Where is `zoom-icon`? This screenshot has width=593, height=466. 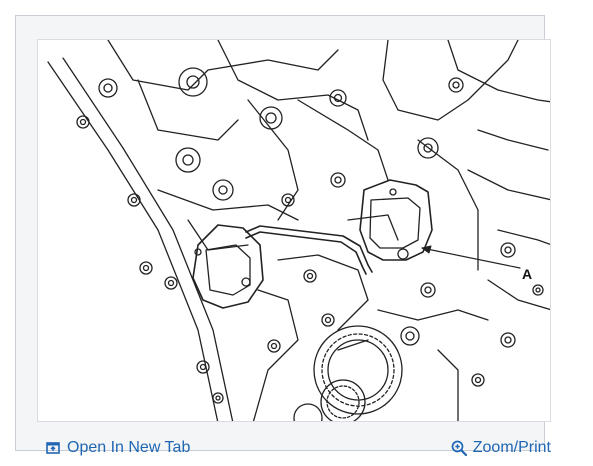
zoom-icon is located at coordinates (459, 448).